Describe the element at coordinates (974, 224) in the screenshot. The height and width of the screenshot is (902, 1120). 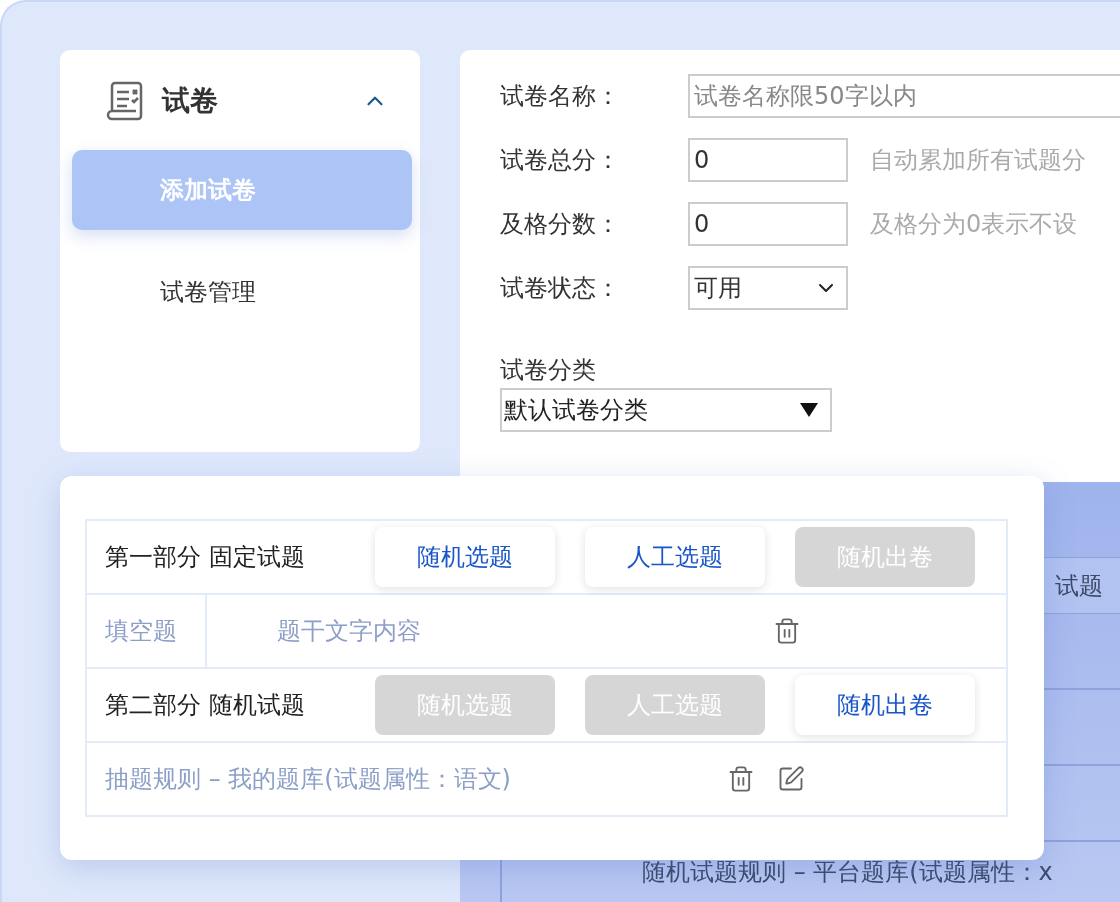
I see `field-hint: 及格分为0表示不设` at that location.